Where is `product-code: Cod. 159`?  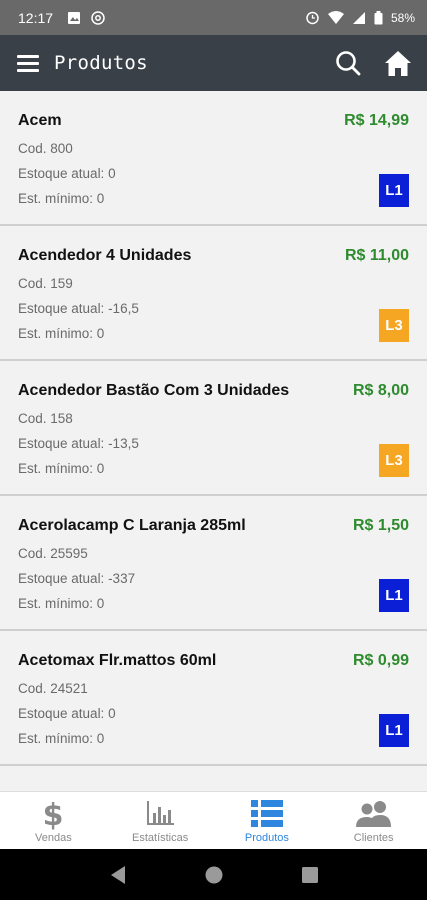 product-code: Cod. 159 is located at coordinates (45, 283).